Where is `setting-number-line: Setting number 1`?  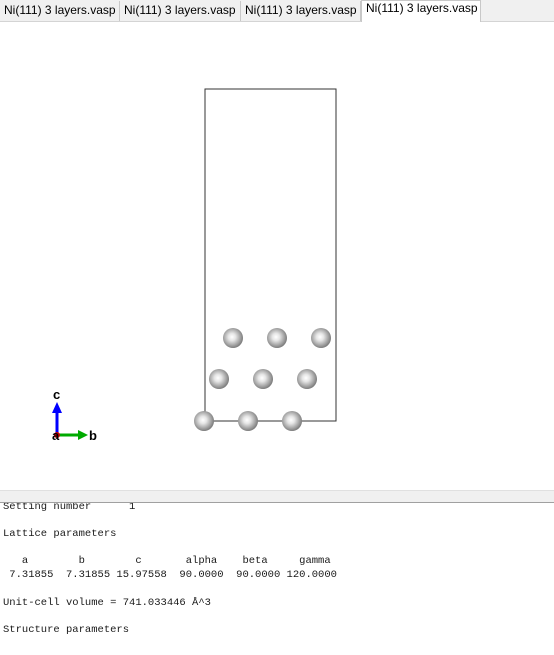 setting-number-line: Setting number 1 is located at coordinates (69, 508).